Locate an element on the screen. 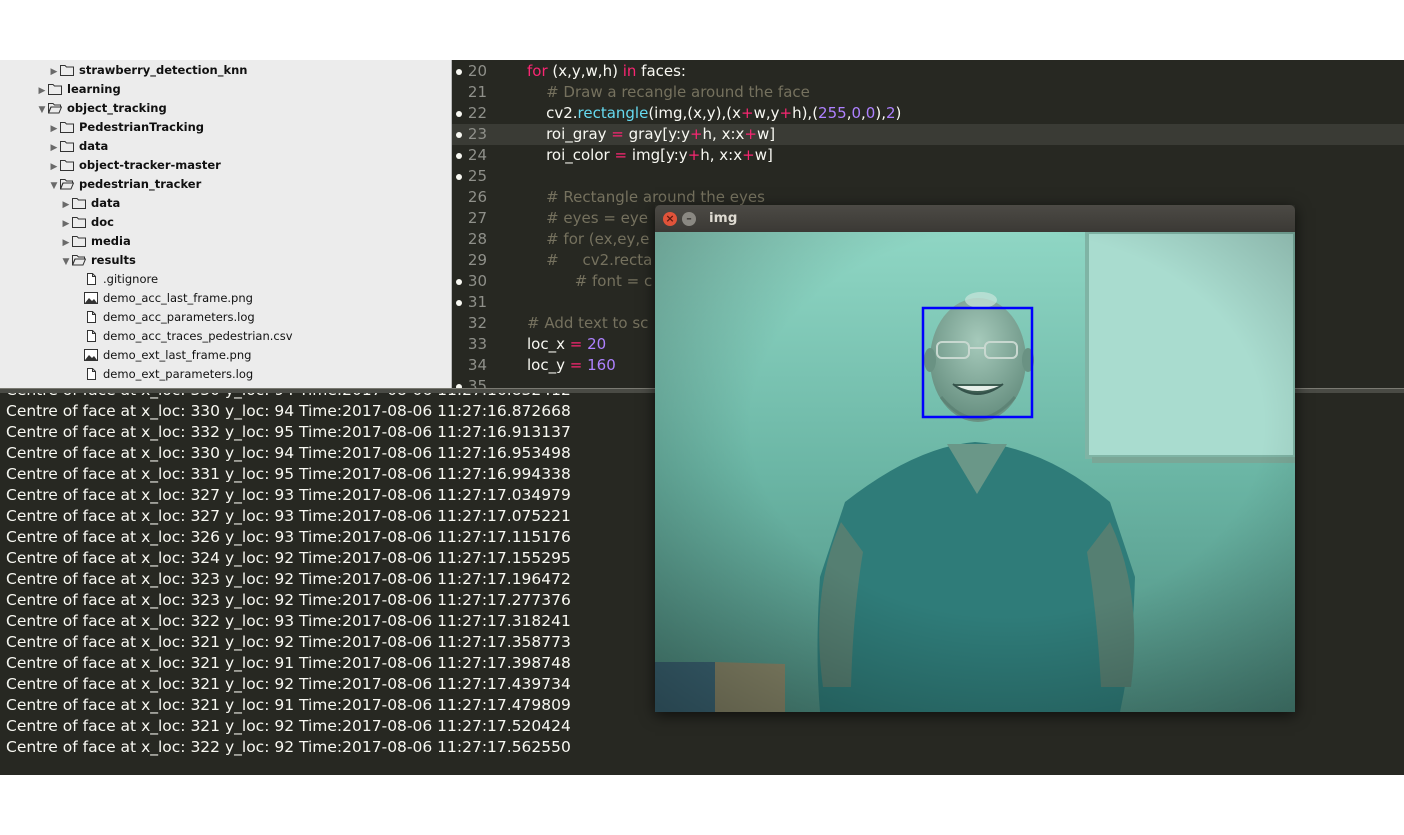  code-line: 23 roi_gray = gray[y:y+h, x:x+w] is located at coordinates (928, 134).